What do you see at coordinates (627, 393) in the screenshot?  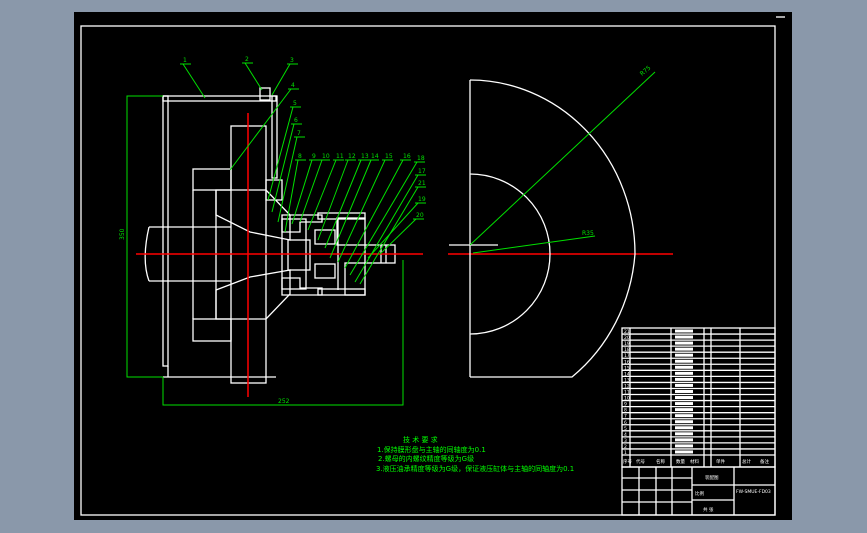 I see `parts-list-row-number: 11` at bounding box center [627, 393].